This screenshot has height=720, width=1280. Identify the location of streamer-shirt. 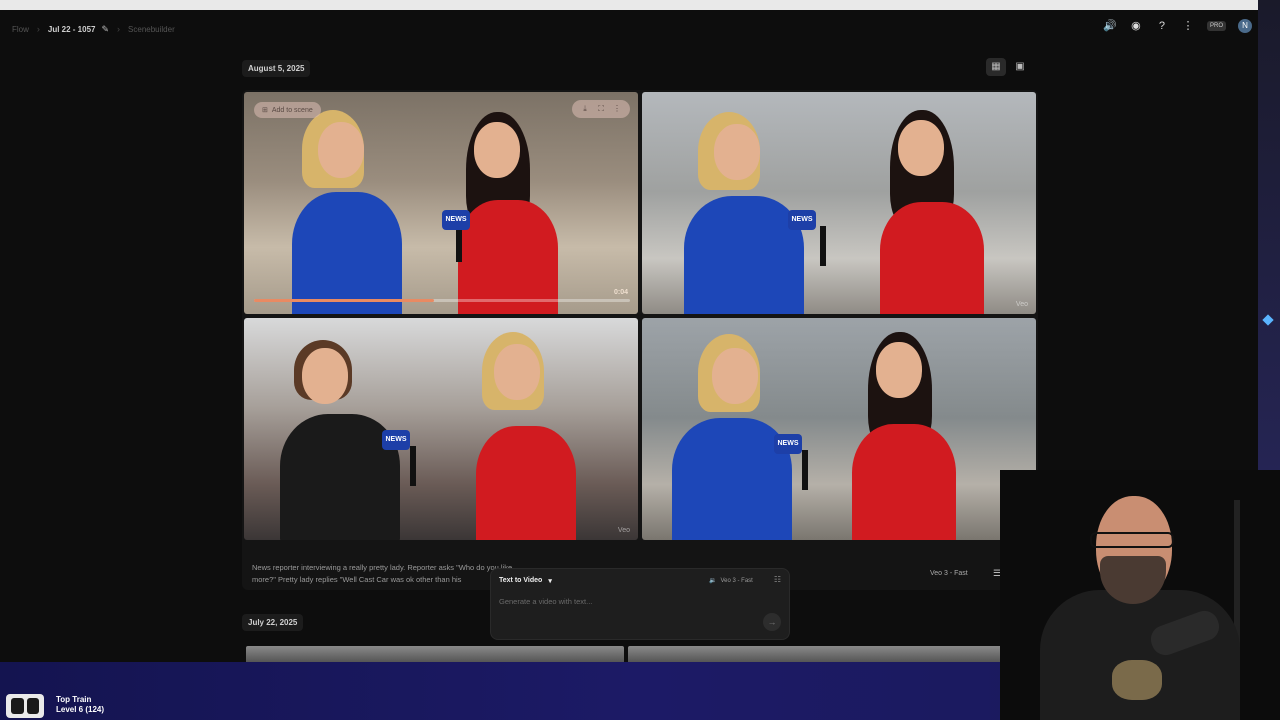
(1140, 655).